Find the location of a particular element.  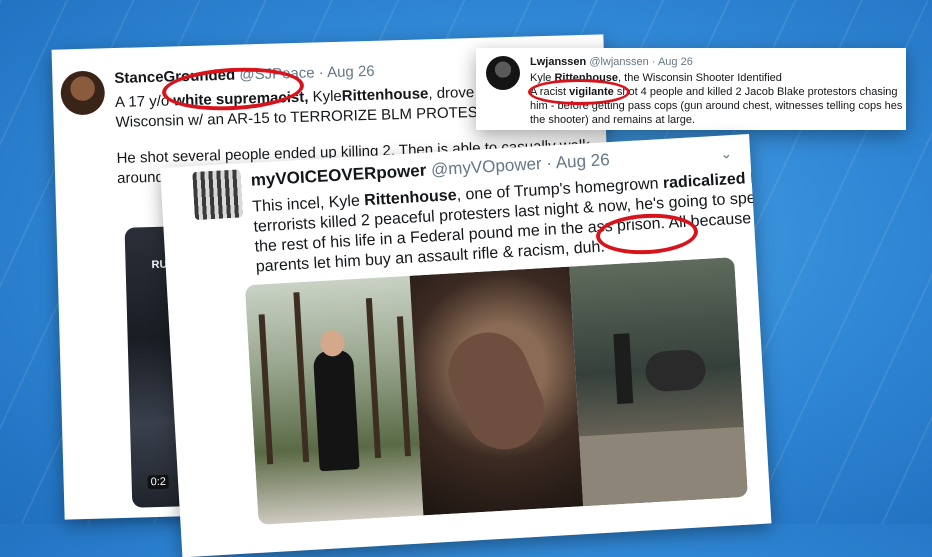

handle: @myVOpower is located at coordinates (486, 166).